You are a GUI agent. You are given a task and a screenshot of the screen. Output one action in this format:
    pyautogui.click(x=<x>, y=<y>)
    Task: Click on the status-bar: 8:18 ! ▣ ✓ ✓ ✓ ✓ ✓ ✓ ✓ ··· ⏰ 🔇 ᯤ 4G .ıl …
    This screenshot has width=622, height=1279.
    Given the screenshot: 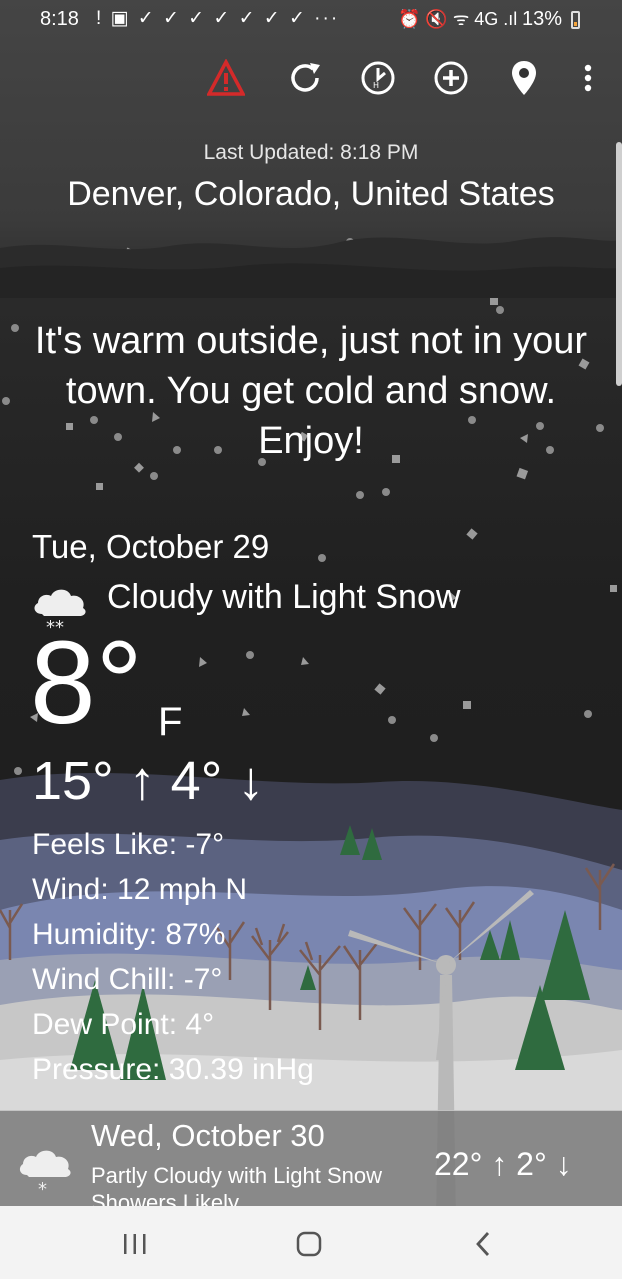 What is the action you would take?
    pyautogui.click(x=311, y=19)
    